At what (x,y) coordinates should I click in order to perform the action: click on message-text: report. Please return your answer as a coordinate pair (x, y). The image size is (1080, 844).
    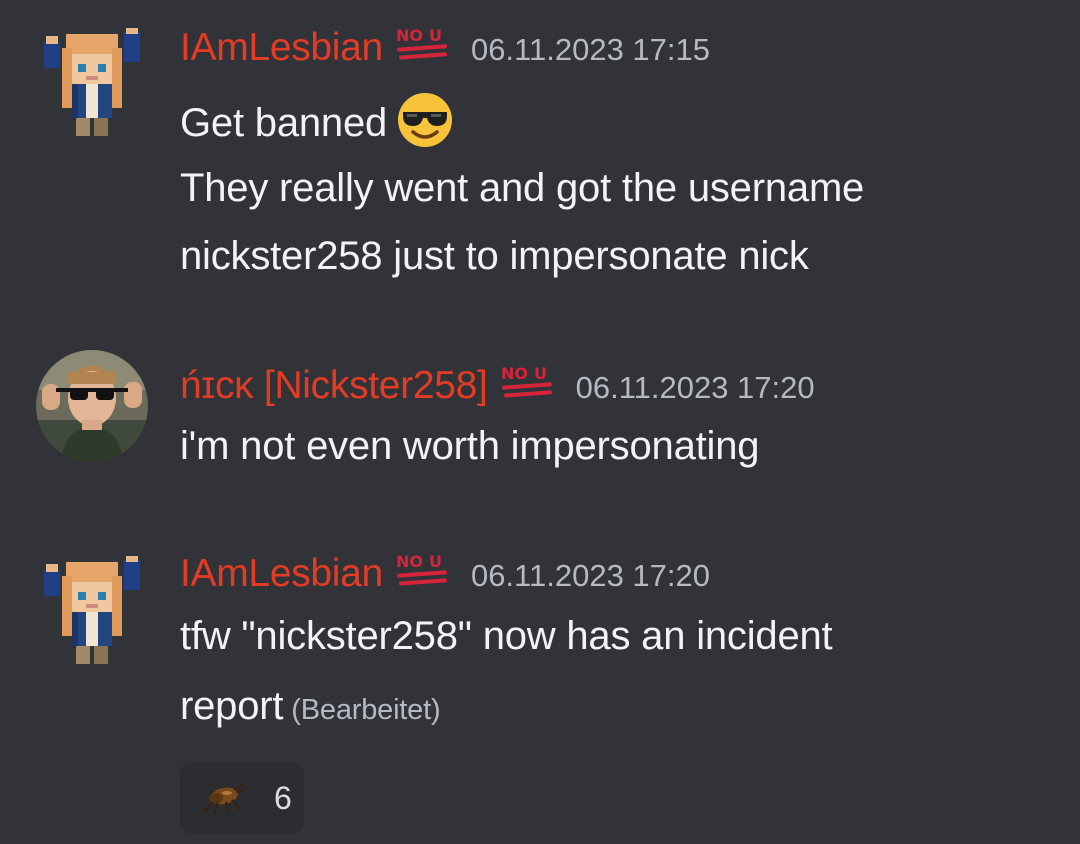
    Looking at the image, I should click on (232, 706).